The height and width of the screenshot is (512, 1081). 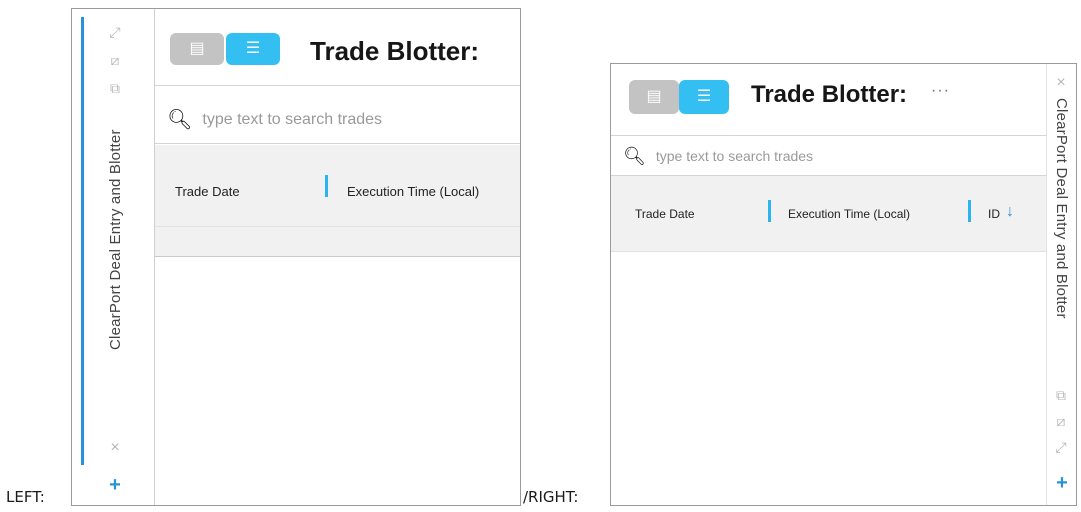 I want to click on sort-down-arrow-icon: ↓, so click(x=1010, y=212).